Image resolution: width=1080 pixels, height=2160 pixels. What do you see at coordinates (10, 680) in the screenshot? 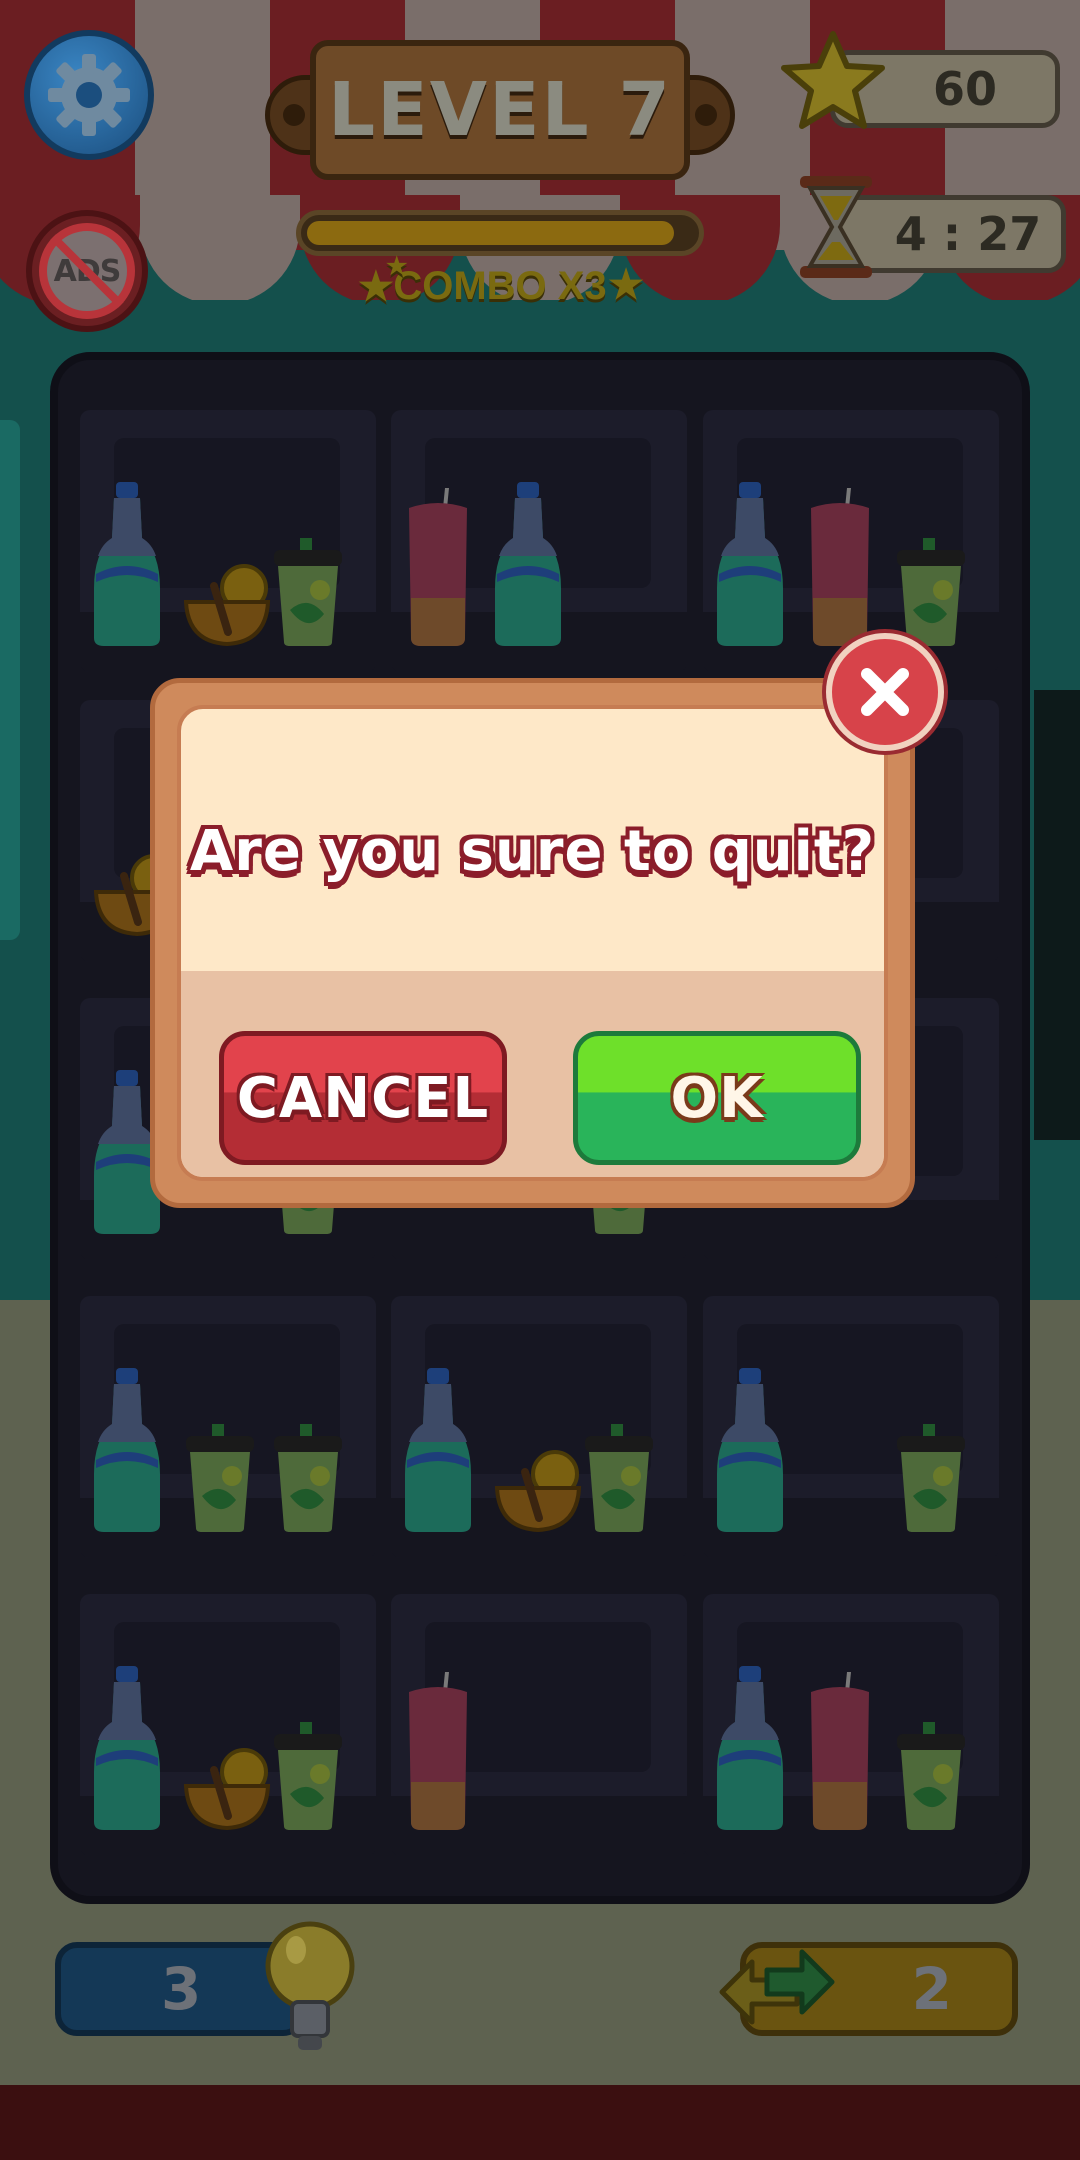
I see `side-shelf-edge` at bounding box center [10, 680].